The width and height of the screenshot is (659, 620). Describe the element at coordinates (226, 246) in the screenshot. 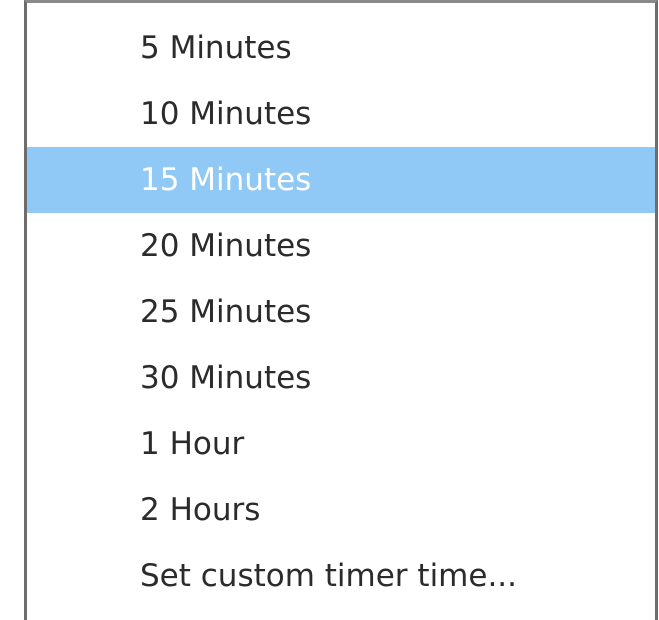

I see `menu-item-label: 20 Minutes` at that location.